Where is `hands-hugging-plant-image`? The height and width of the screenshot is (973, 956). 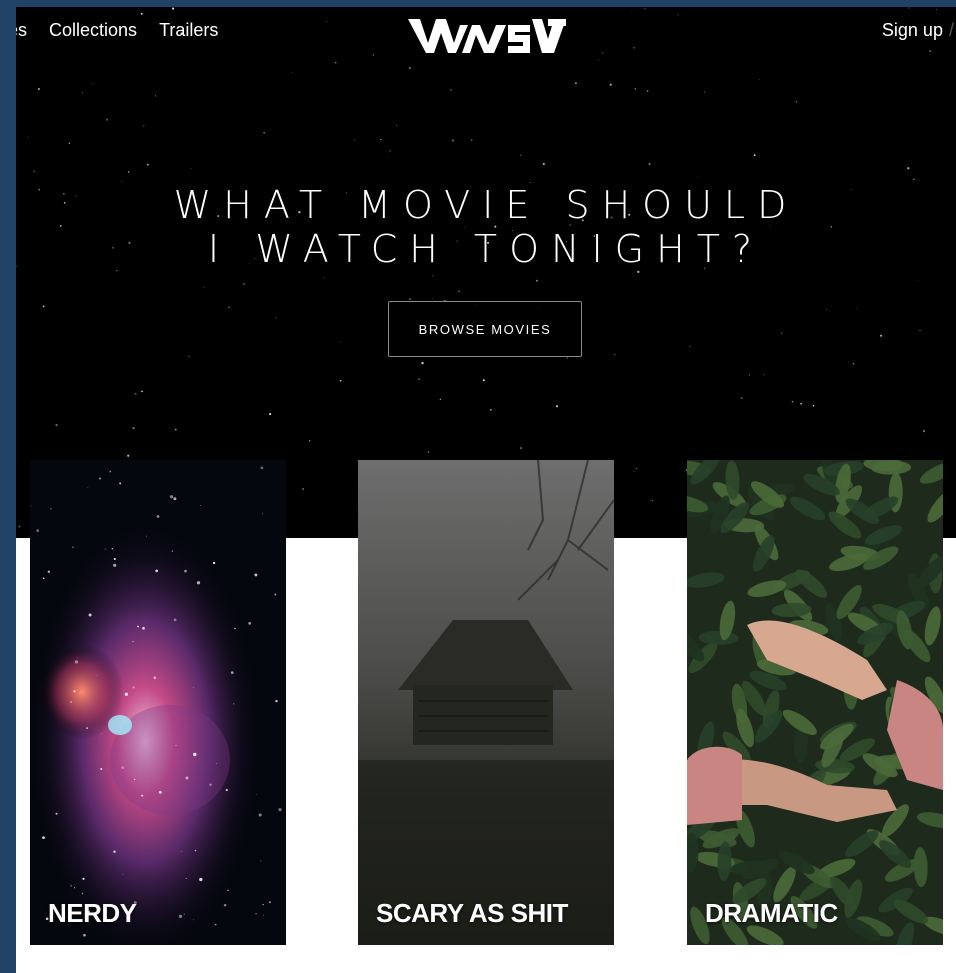 hands-hugging-plant-image is located at coordinates (815, 702).